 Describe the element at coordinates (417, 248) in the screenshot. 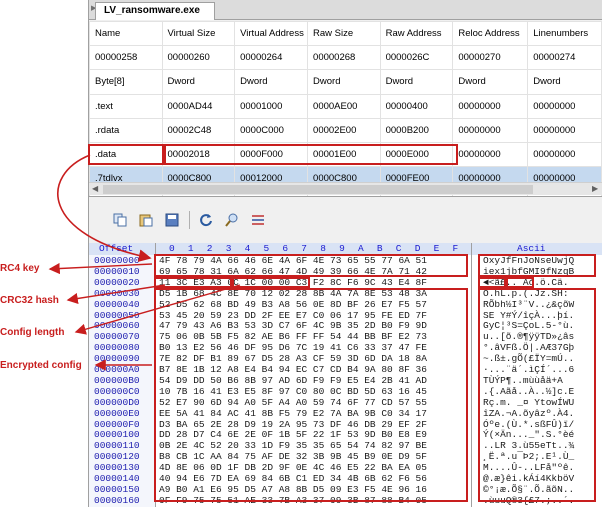

I see `hex-column-label: D` at that location.